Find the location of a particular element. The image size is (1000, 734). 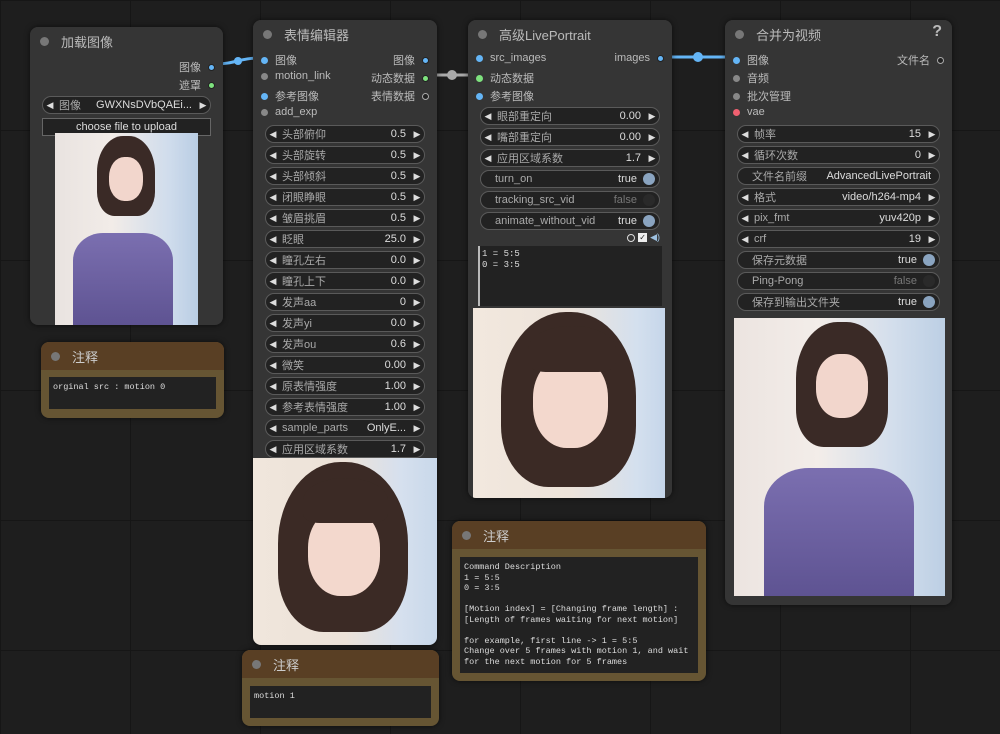

slot-row: 参考图像 表情数据 is located at coordinates (345, 95).